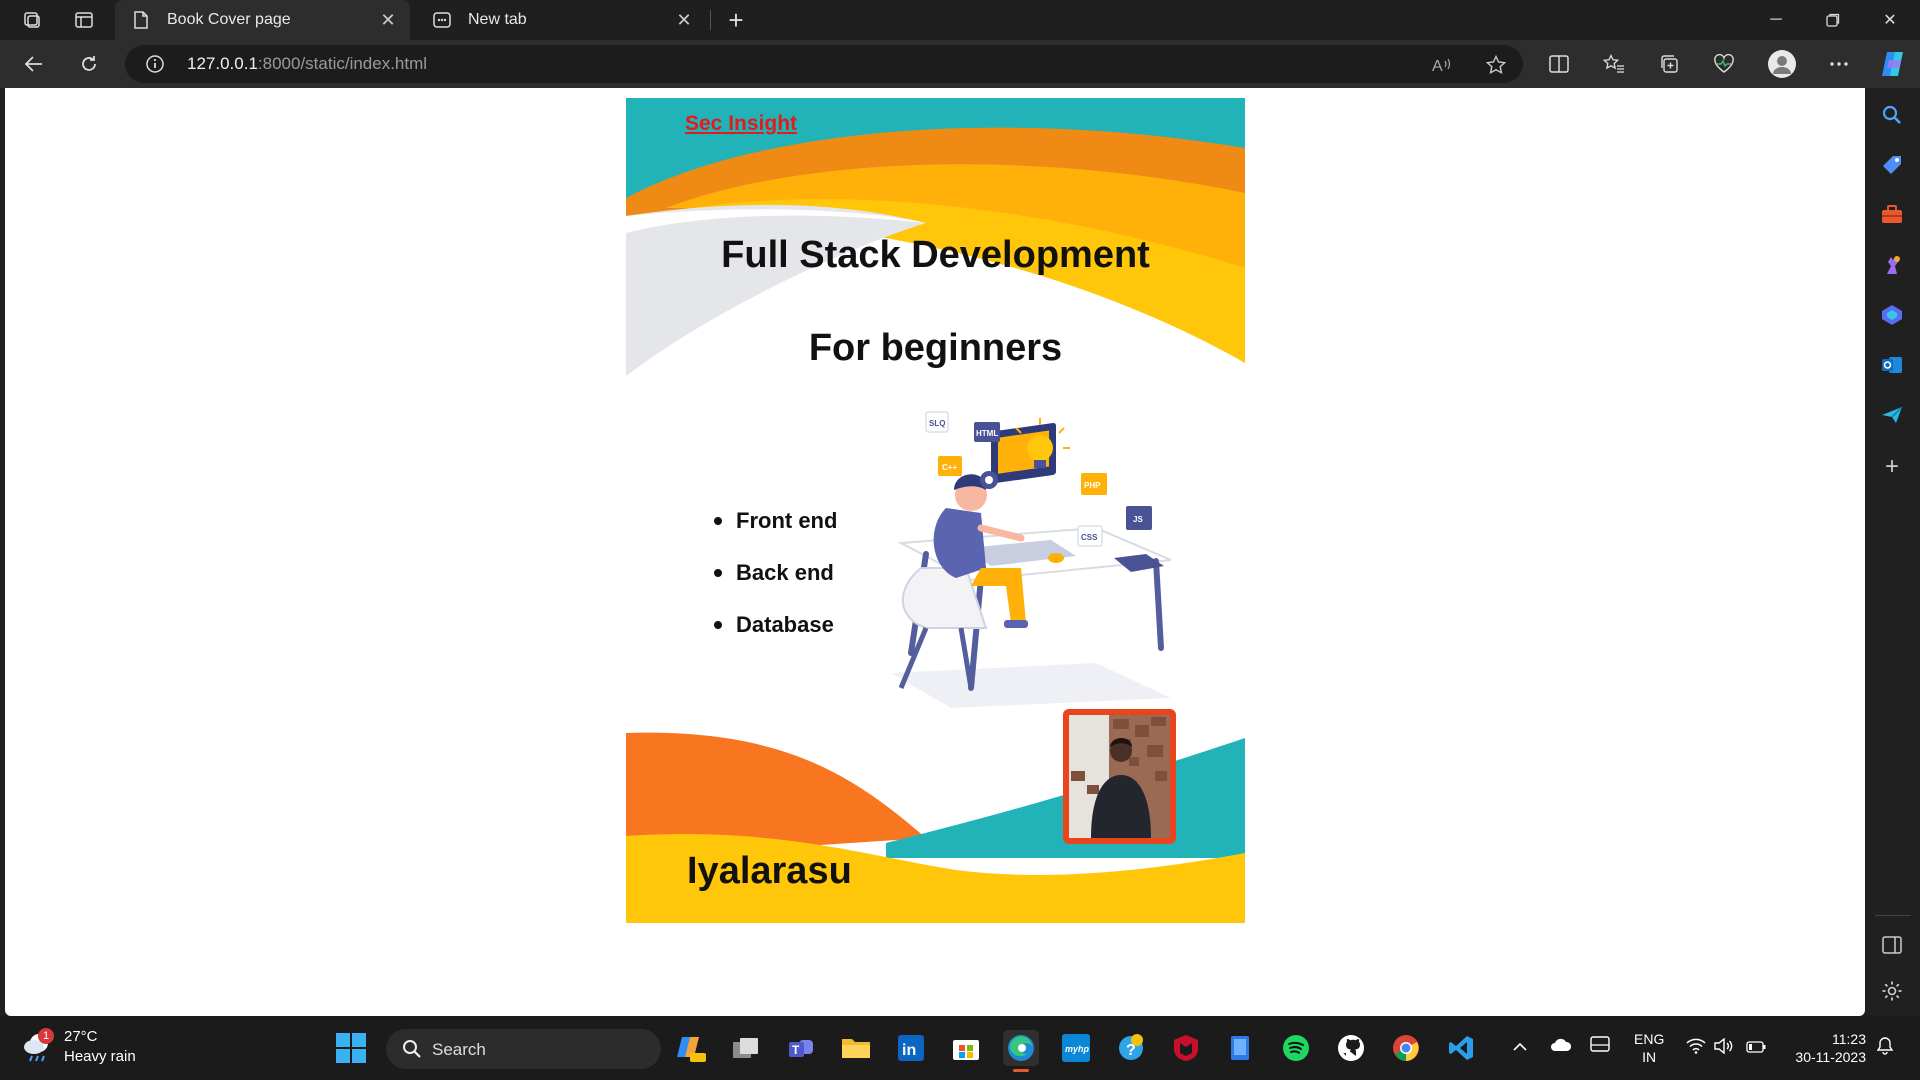 Image resolution: width=1920 pixels, height=1080 pixels. Describe the element at coordinates (949, 467) in the screenshot. I see `tag-cpp: C++` at that location.